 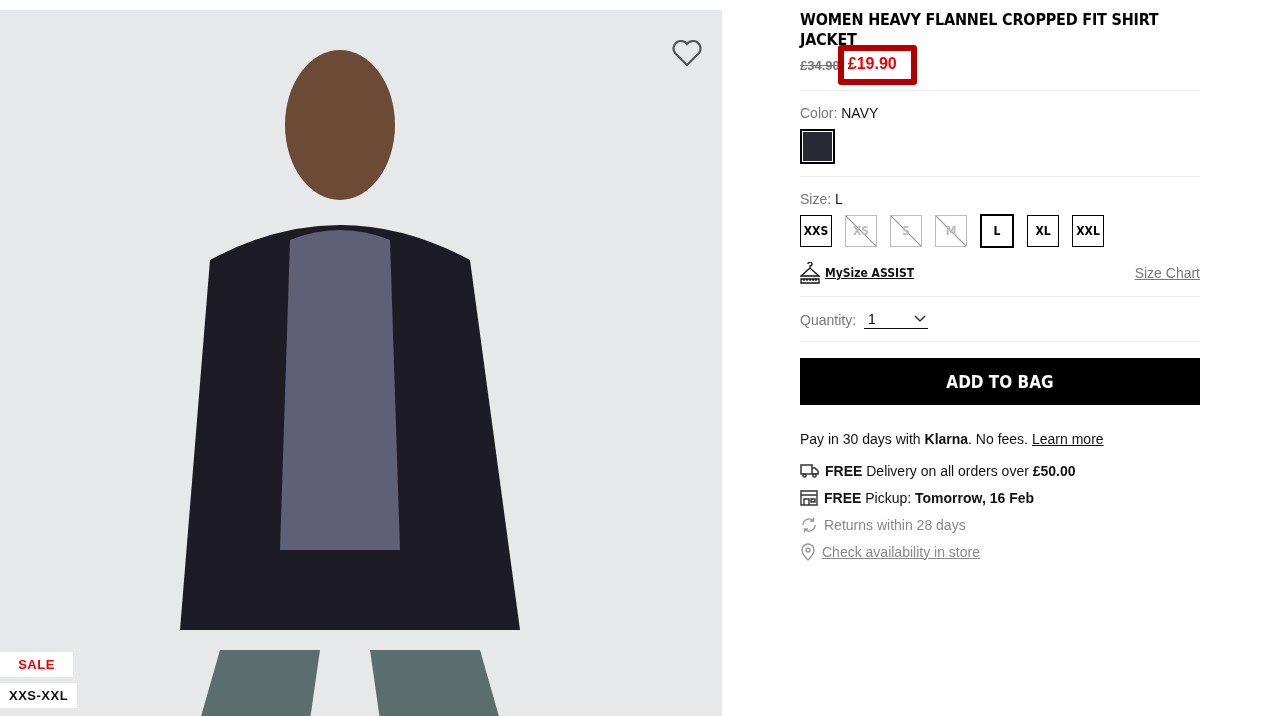 What do you see at coordinates (920, 319) in the screenshot?
I see `chevron-down-icon` at bounding box center [920, 319].